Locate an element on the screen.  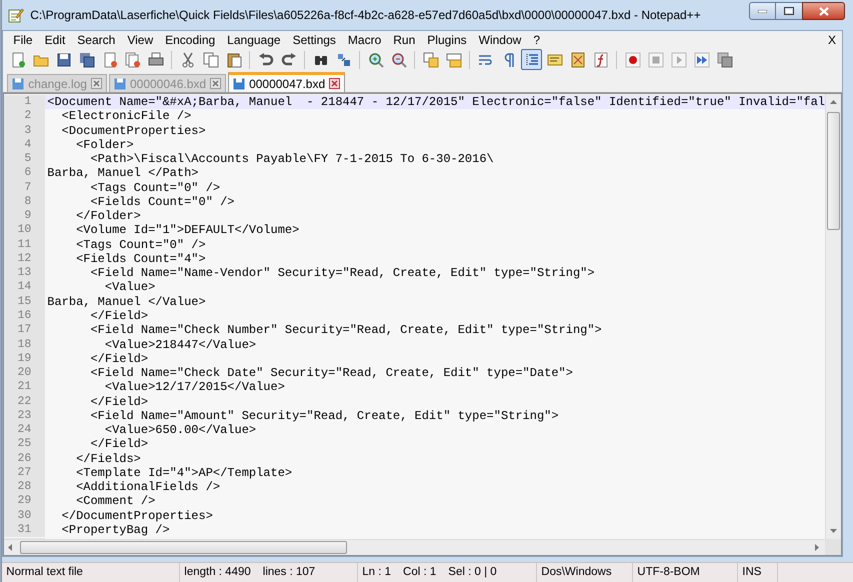
line-number: 27 is located at coordinates (25, 473).